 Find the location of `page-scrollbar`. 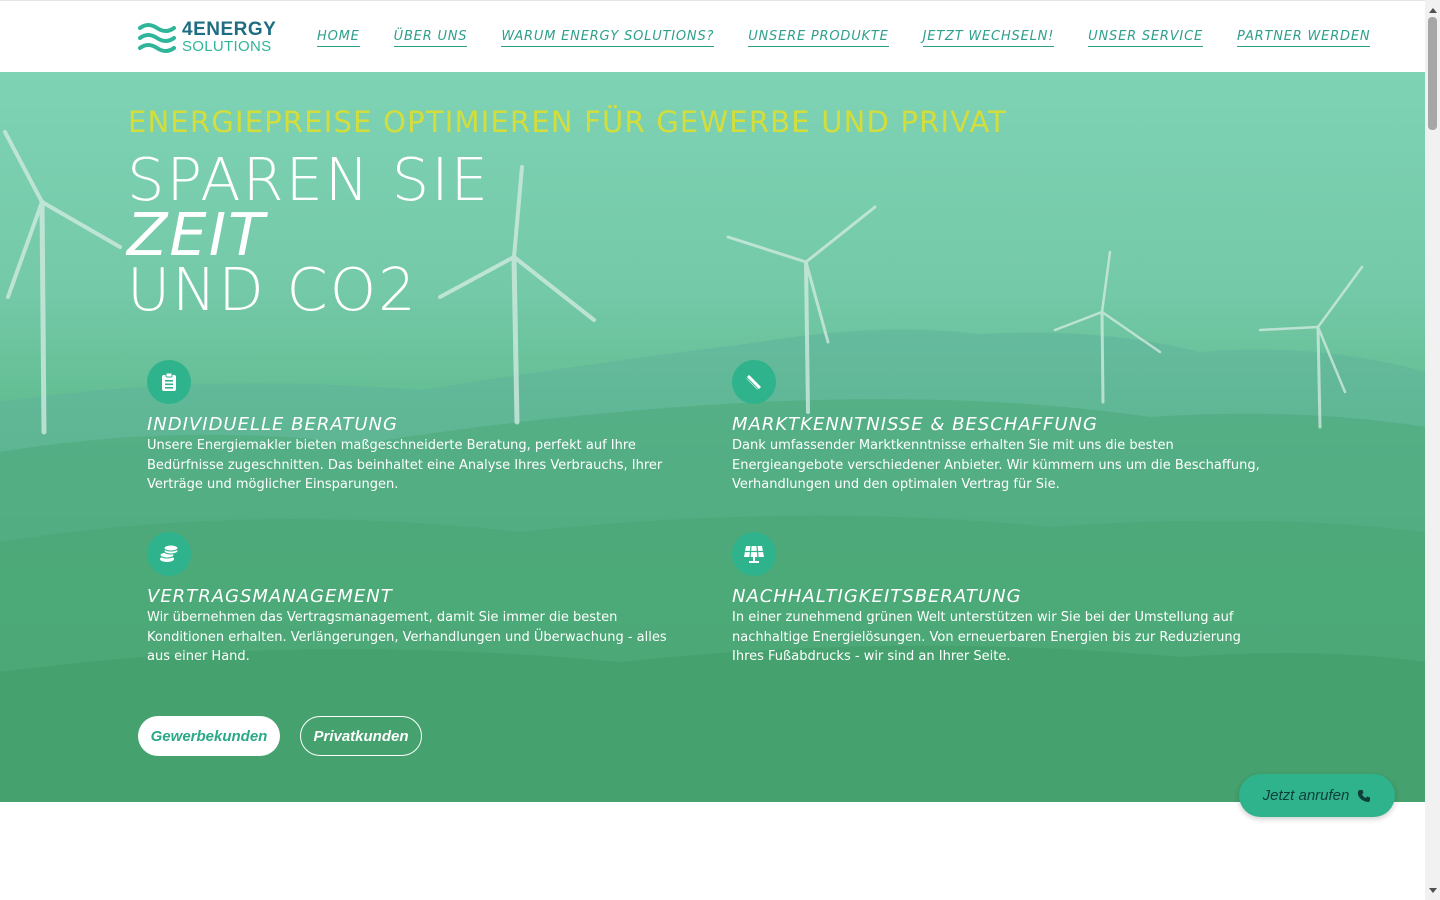

page-scrollbar is located at coordinates (1432, 450).